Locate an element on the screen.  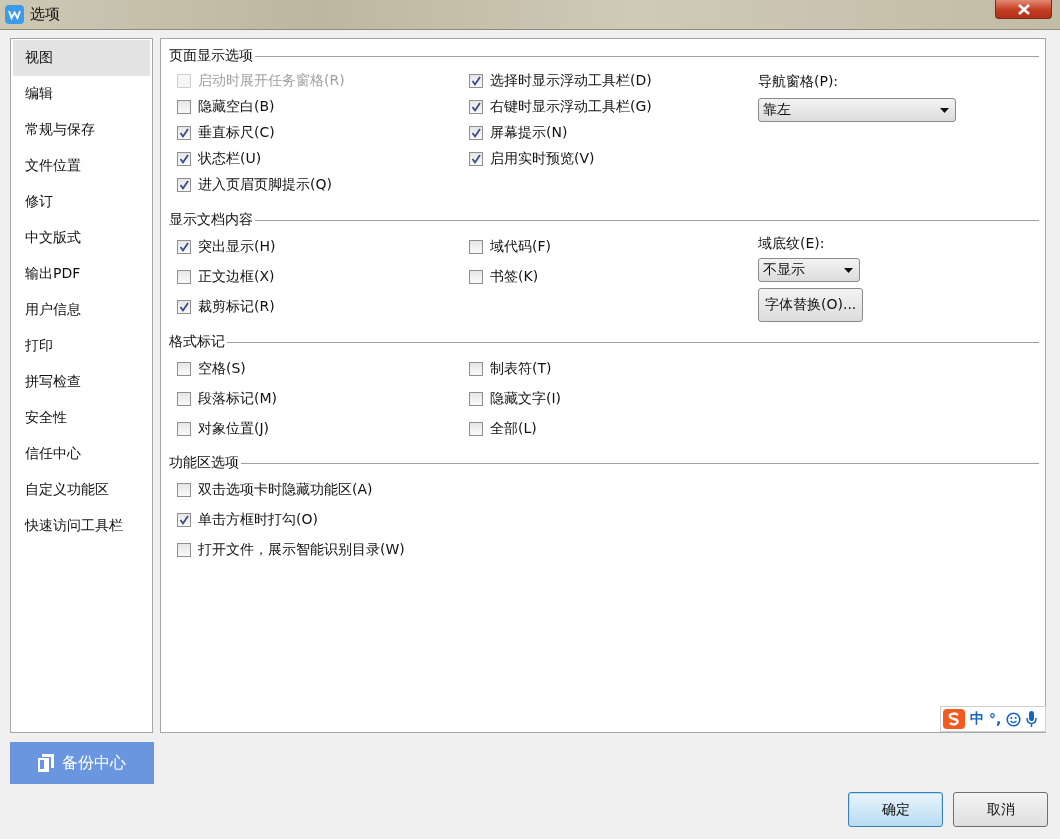
checkbox: 裁剪标记(R) is located at coordinates (226, 307).